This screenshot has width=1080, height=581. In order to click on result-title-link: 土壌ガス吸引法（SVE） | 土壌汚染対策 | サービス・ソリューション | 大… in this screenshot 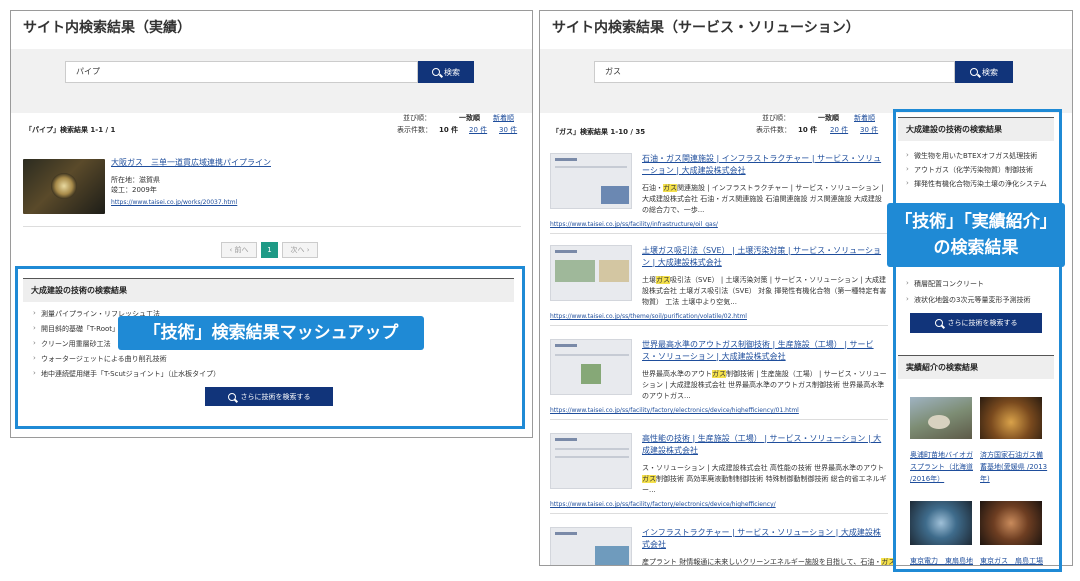, I will do `click(765, 257)`.